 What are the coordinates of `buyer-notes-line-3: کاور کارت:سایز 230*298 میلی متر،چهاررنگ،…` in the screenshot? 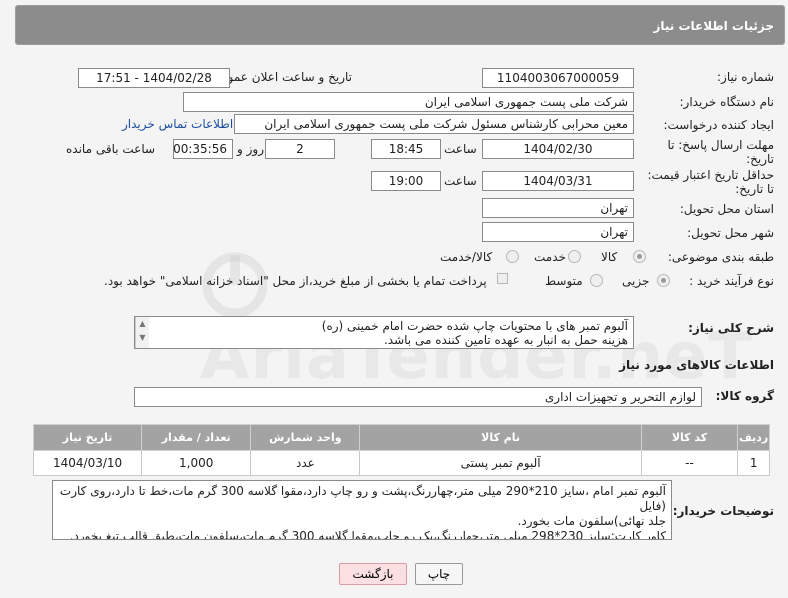 It's located at (367, 534).